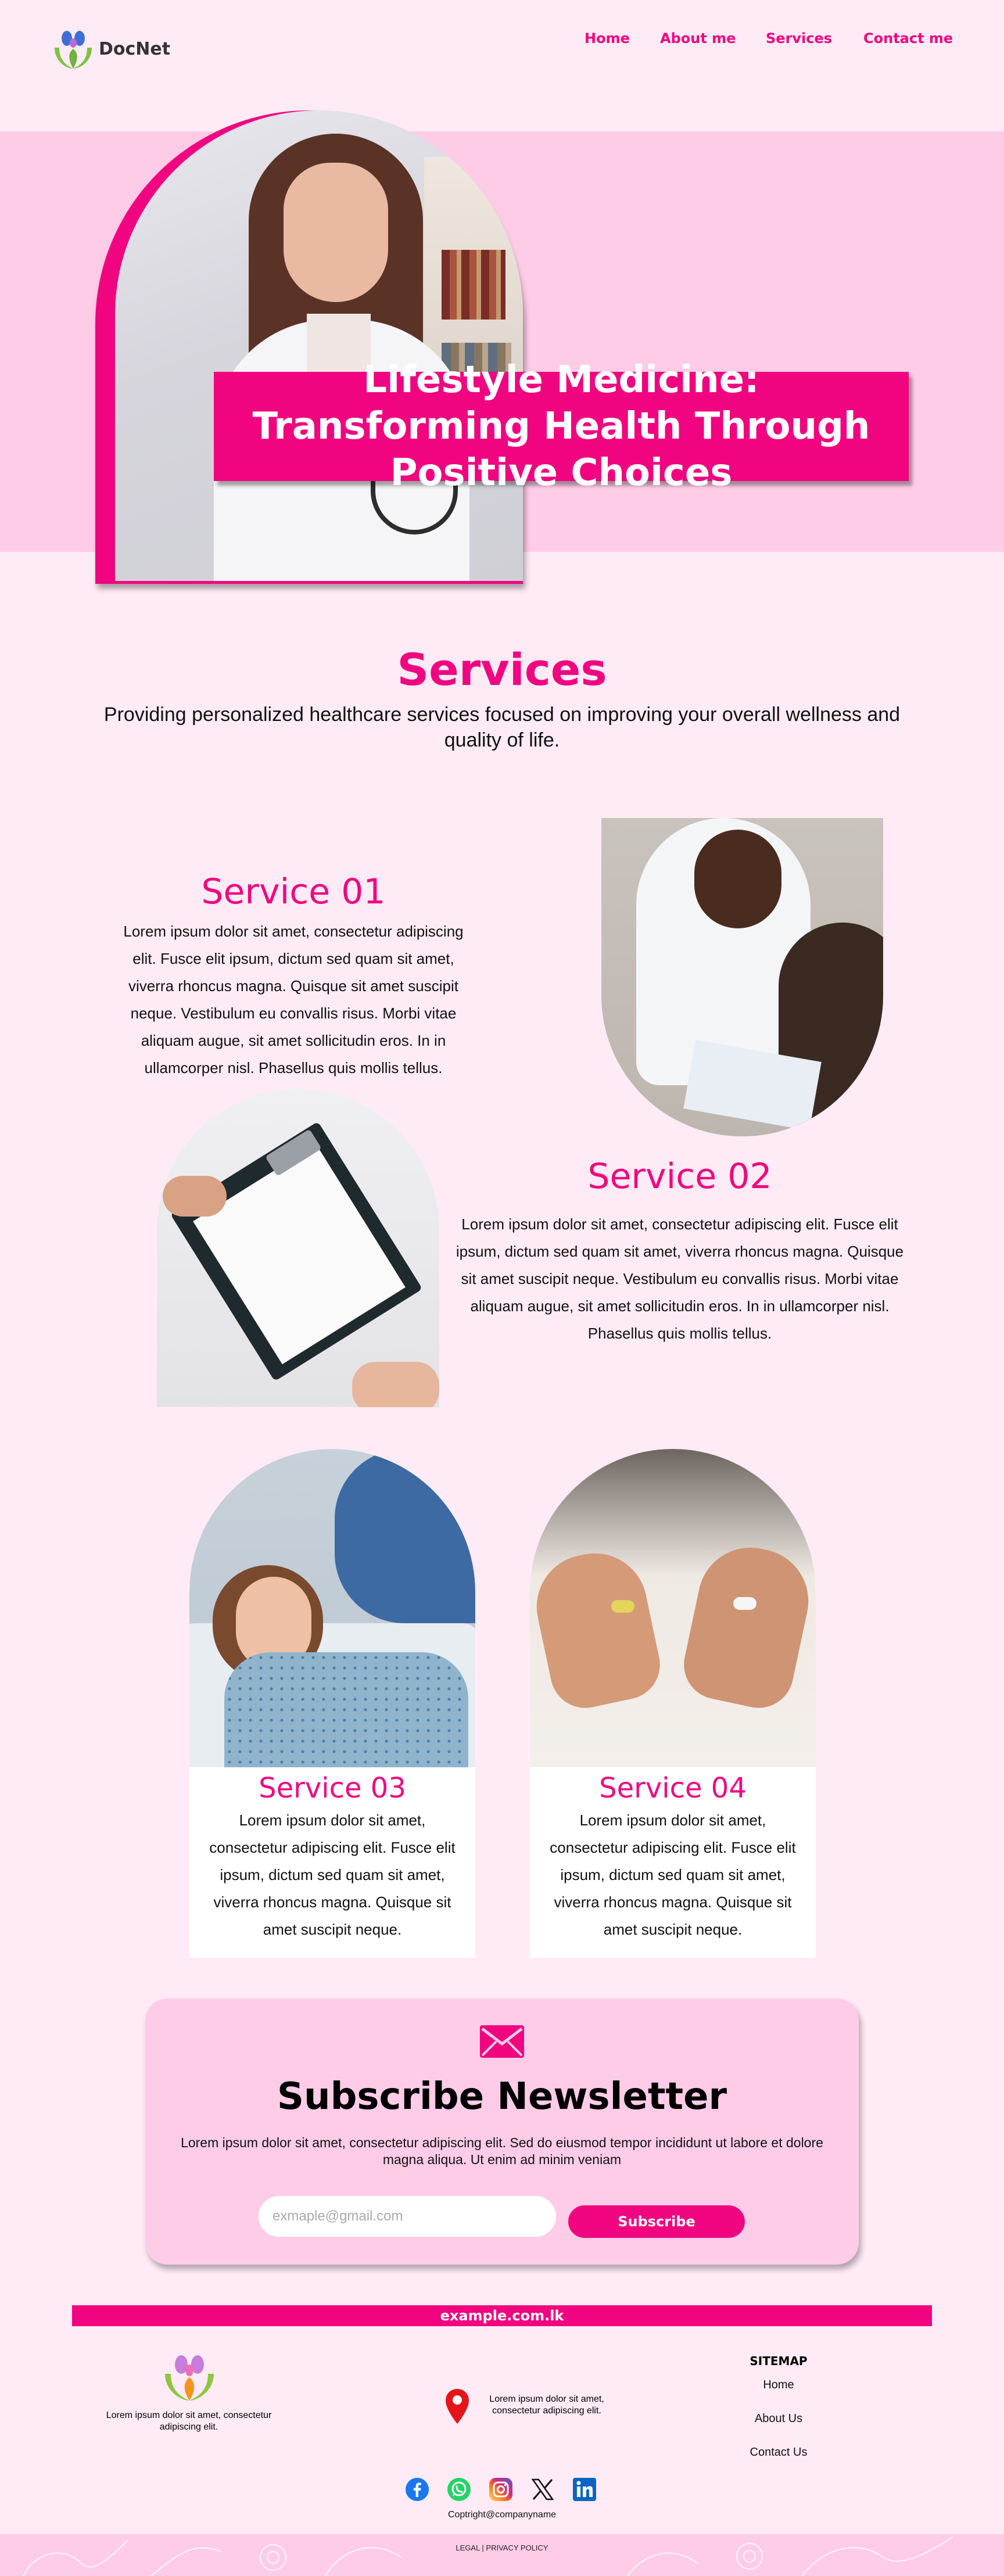 Image resolution: width=1004 pixels, height=2576 pixels. What do you see at coordinates (135, 48) in the screenshot?
I see `logo-text: DocNet` at bounding box center [135, 48].